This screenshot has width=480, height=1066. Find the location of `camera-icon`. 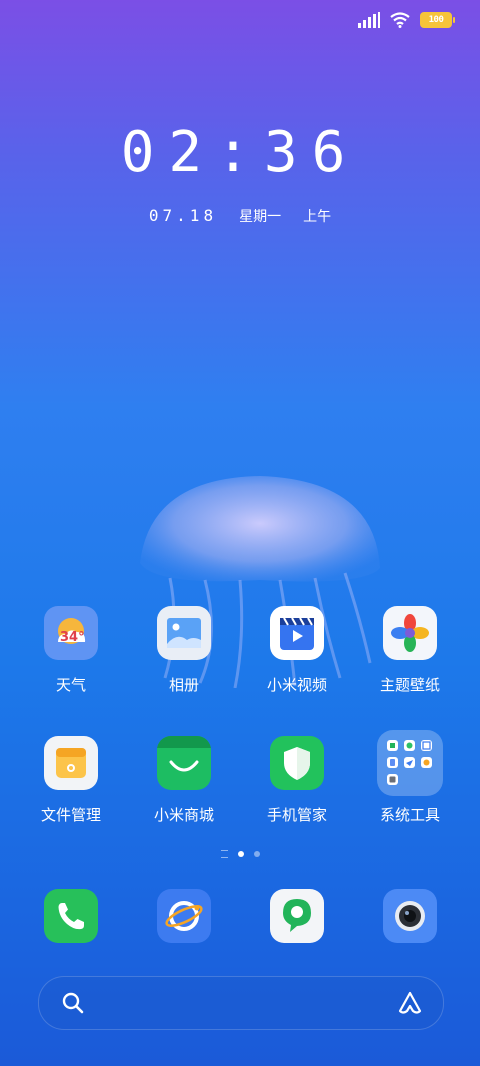

camera-icon is located at coordinates (410, 916).